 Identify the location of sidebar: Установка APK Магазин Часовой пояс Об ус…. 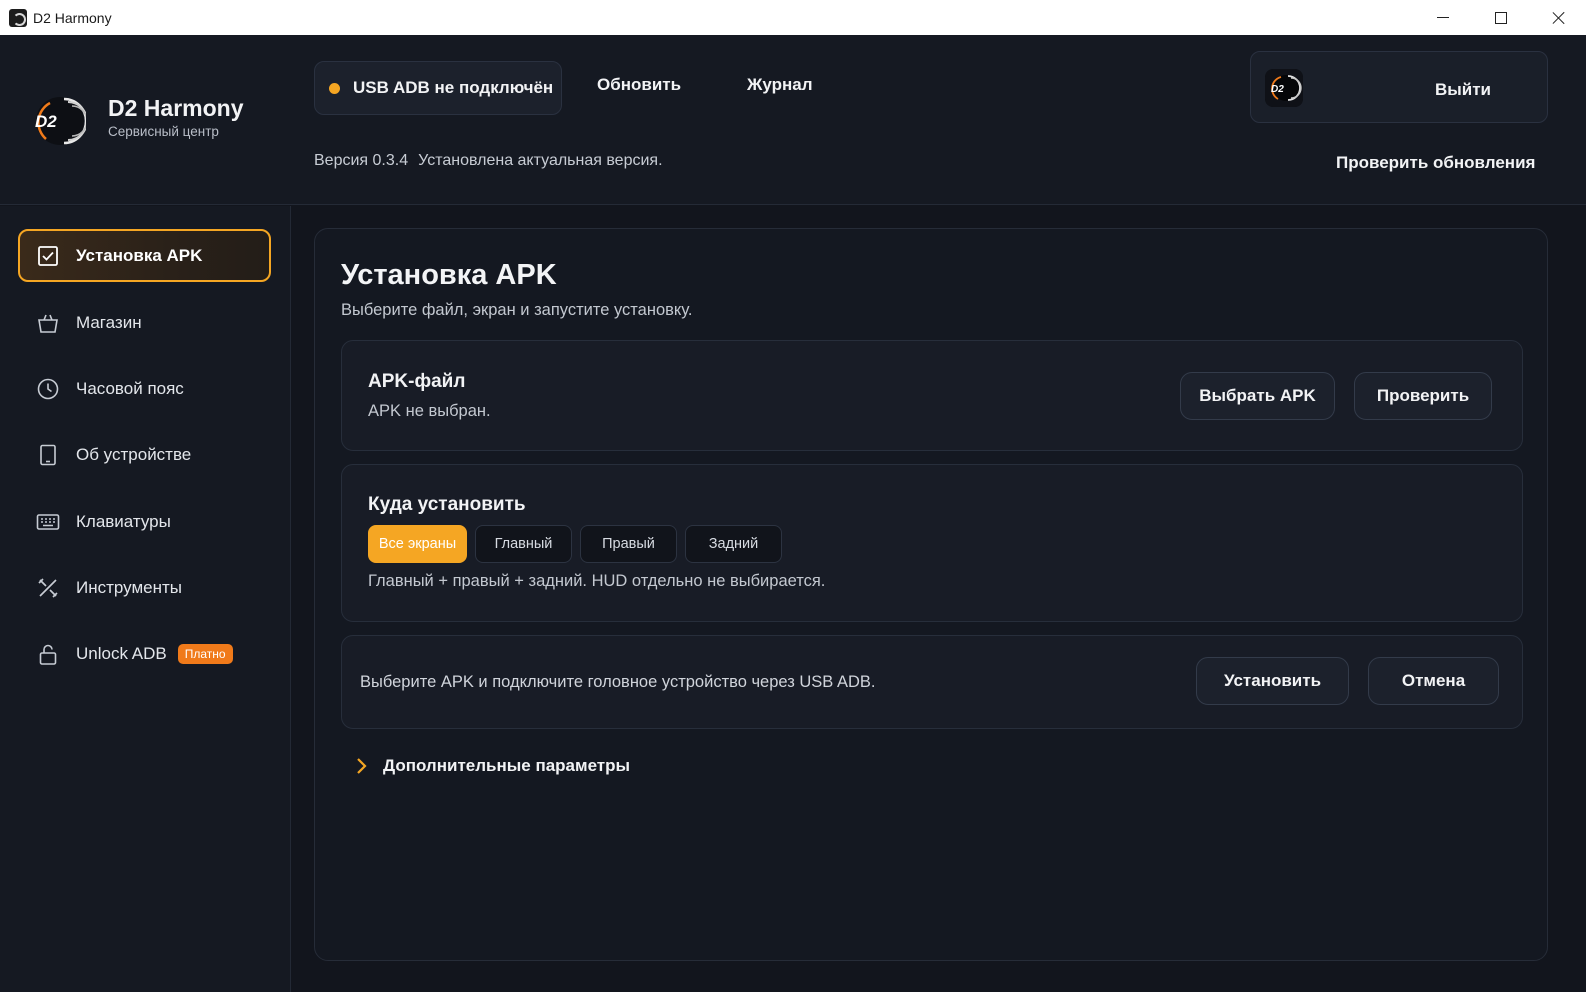
(145, 599).